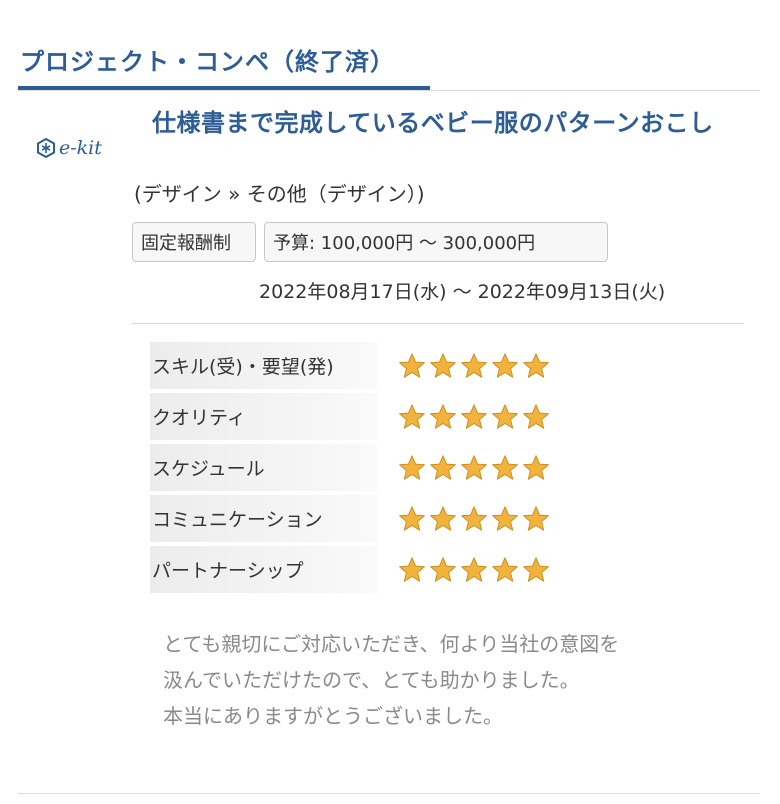 Image resolution: width=780 pixels, height=804 pixels. I want to click on client-logo: e-kit, so click(81, 148).